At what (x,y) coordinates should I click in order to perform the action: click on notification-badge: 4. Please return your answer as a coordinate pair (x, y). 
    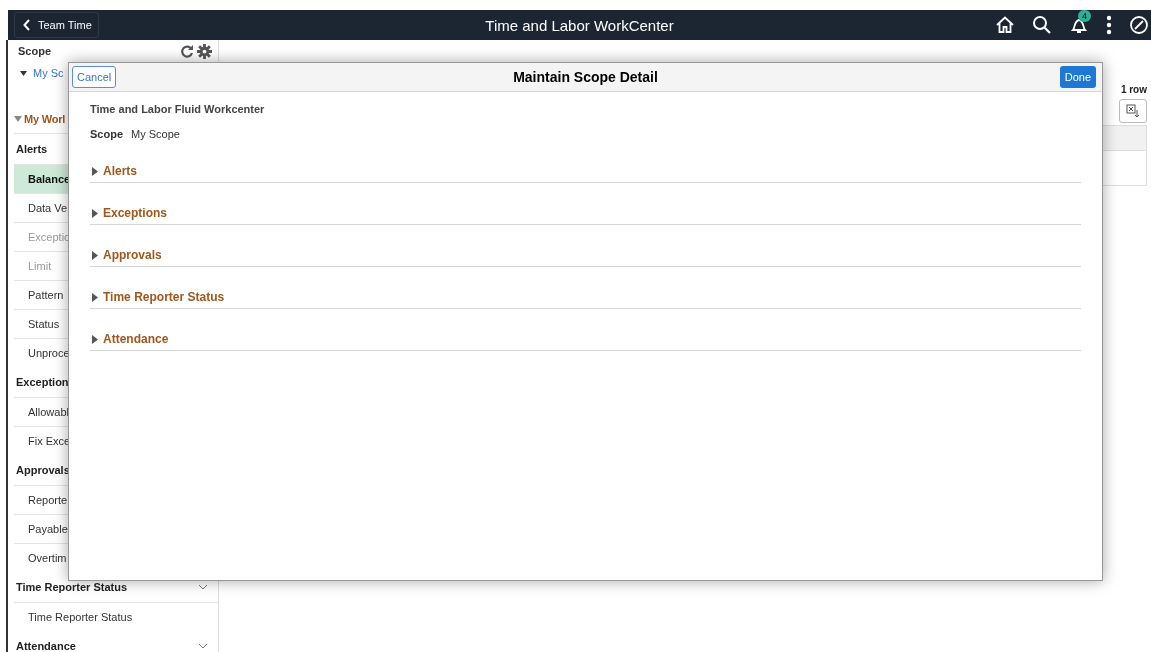
    Looking at the image, I should click on (1084, 16).